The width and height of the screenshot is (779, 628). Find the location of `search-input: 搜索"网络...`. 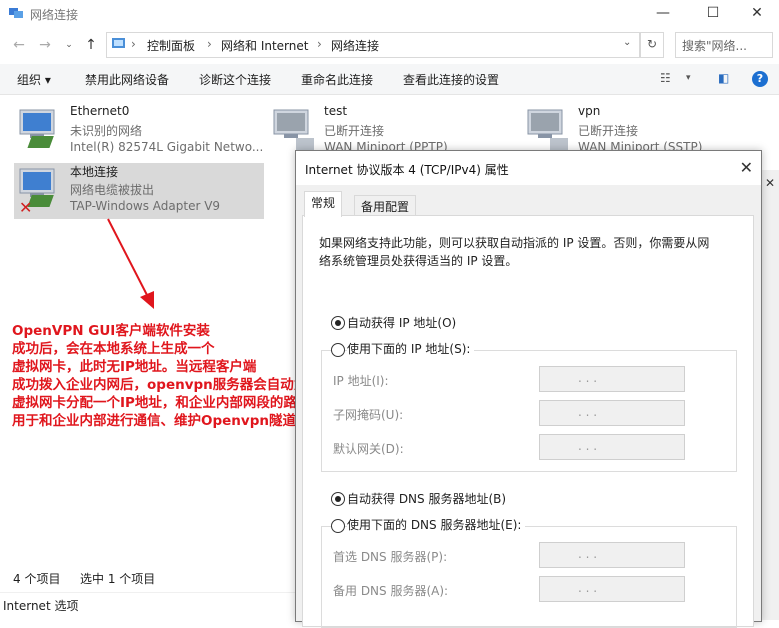

search-input: 搜索"网络... is located at coordinates (724, 45).